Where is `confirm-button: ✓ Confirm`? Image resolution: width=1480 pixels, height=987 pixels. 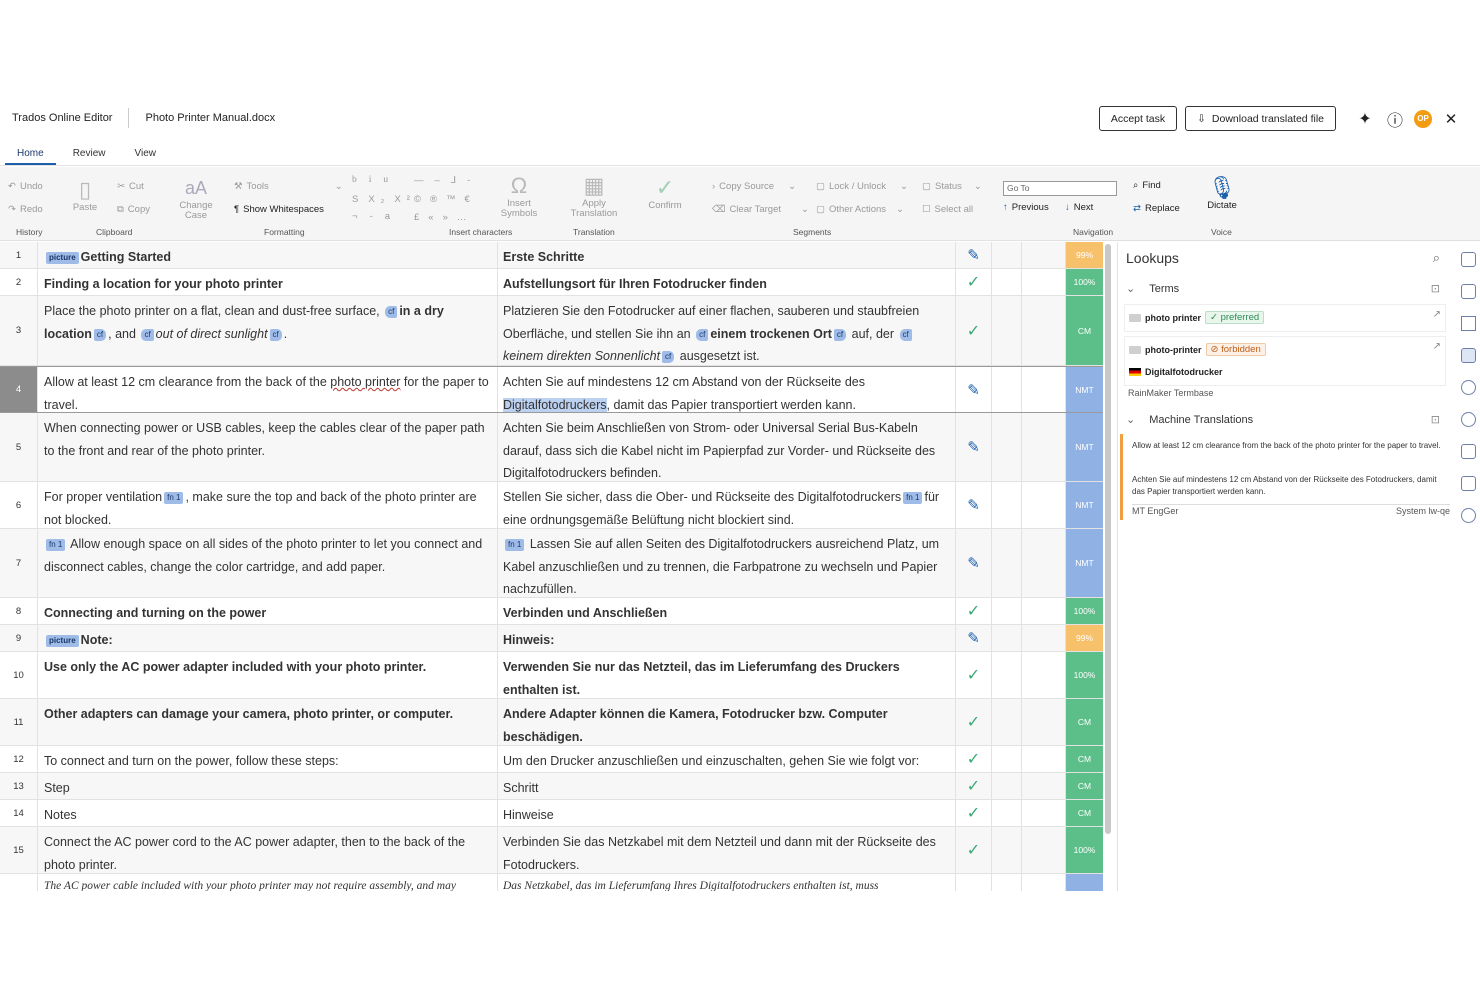 confirm-button: ✓ Confirm is located at coordinates (665, 193).